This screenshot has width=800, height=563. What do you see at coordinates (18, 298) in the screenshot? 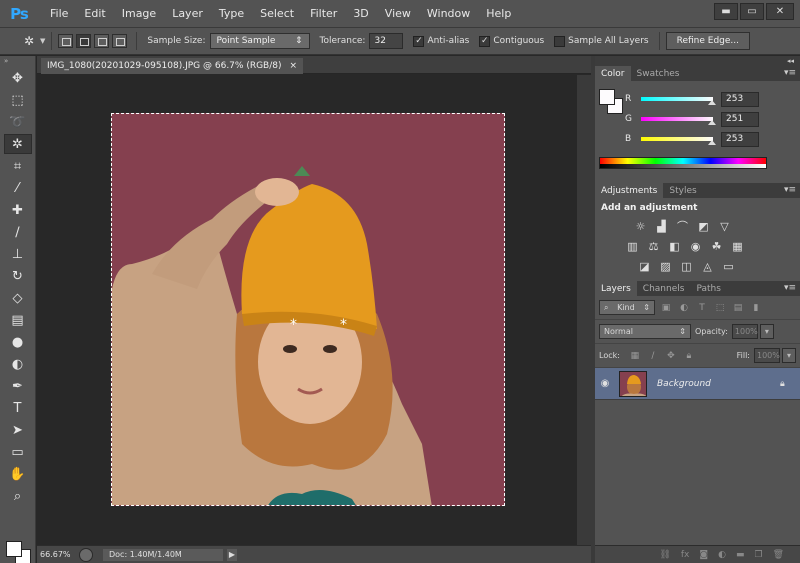
I see `eraser-tool-icon: ◇` at bounding box center [18, 298].